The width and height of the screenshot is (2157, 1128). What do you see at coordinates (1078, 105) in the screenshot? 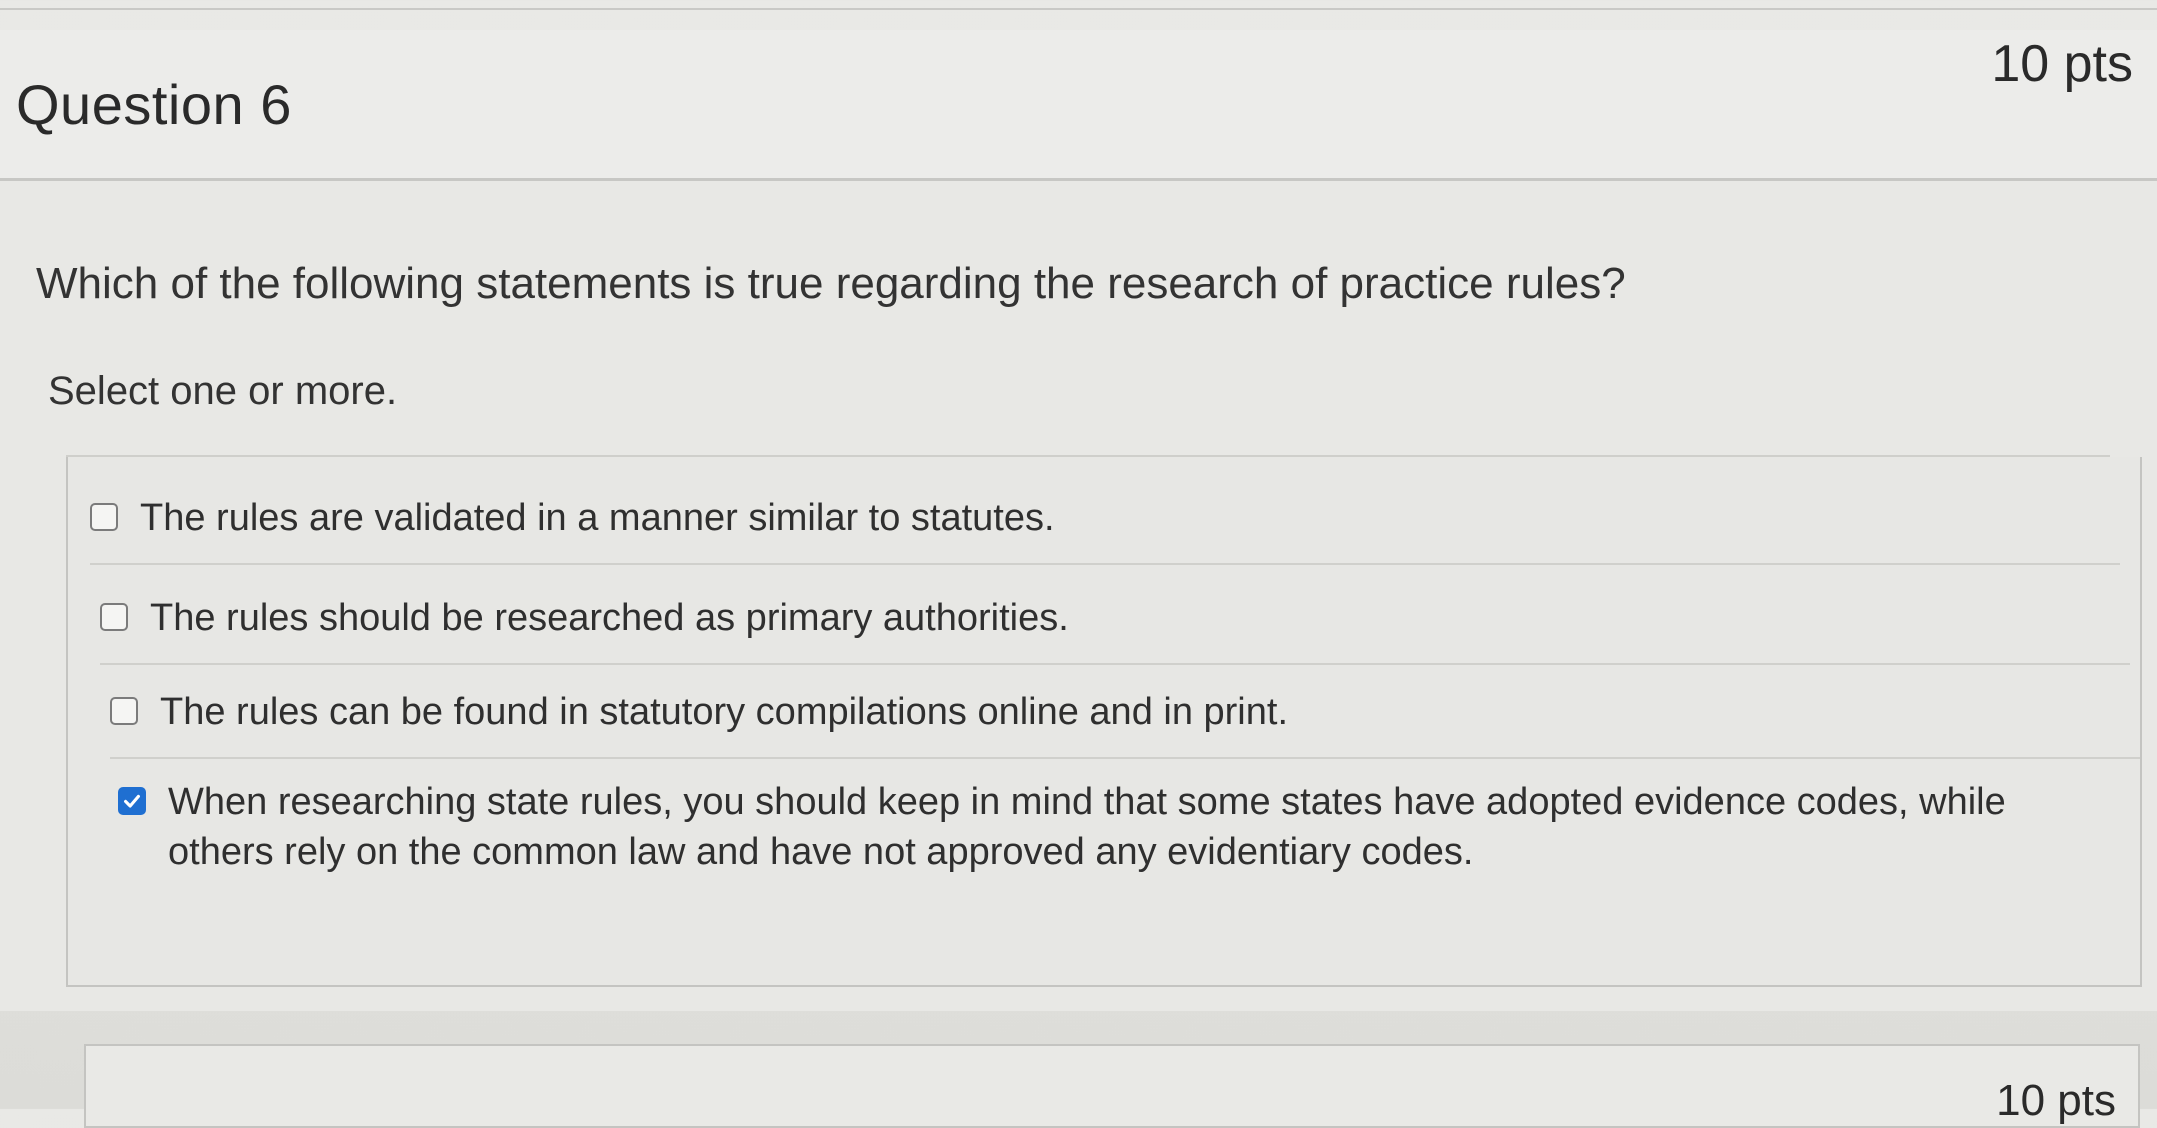
I see `question-header: Question 6 10 pts` at bounding box center [1078, 105].